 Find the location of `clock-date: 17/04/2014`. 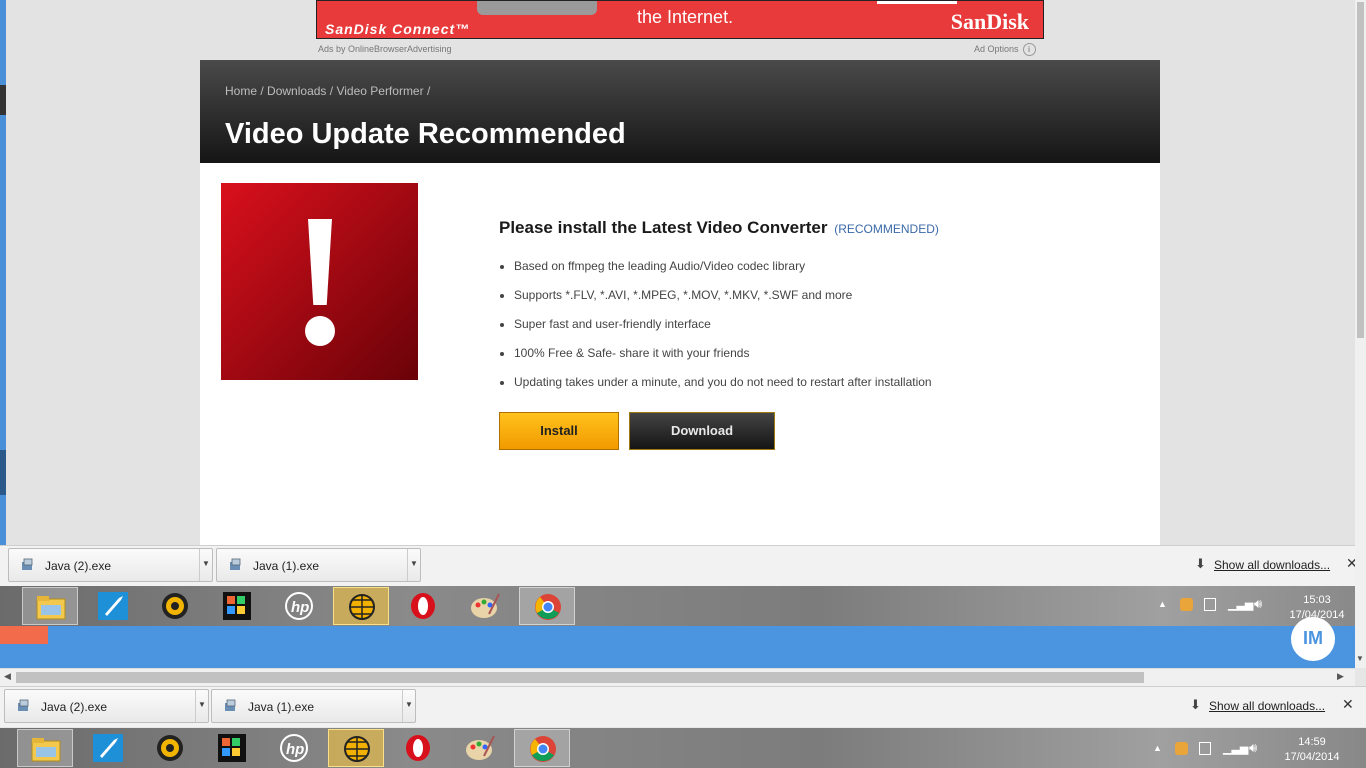

clock-date: 17/04/2014 is located at coordinates (1312, 757).